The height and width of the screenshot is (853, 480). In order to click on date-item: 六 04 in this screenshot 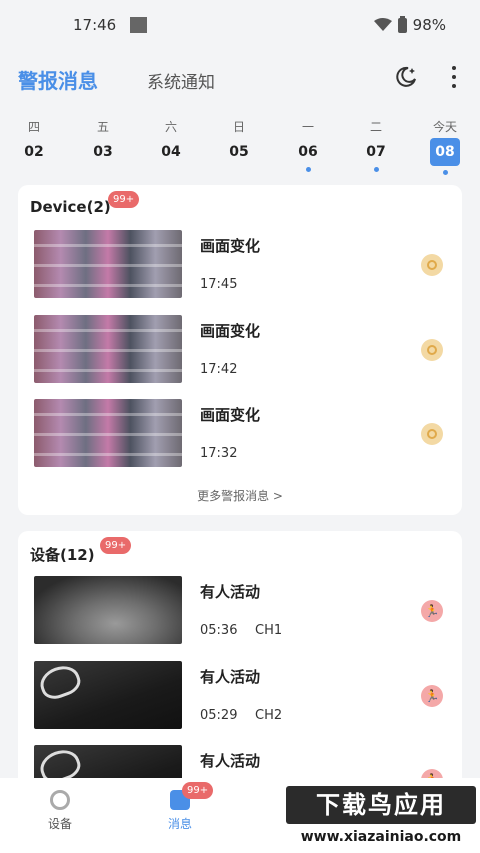, I will do `click(171, 140)`.